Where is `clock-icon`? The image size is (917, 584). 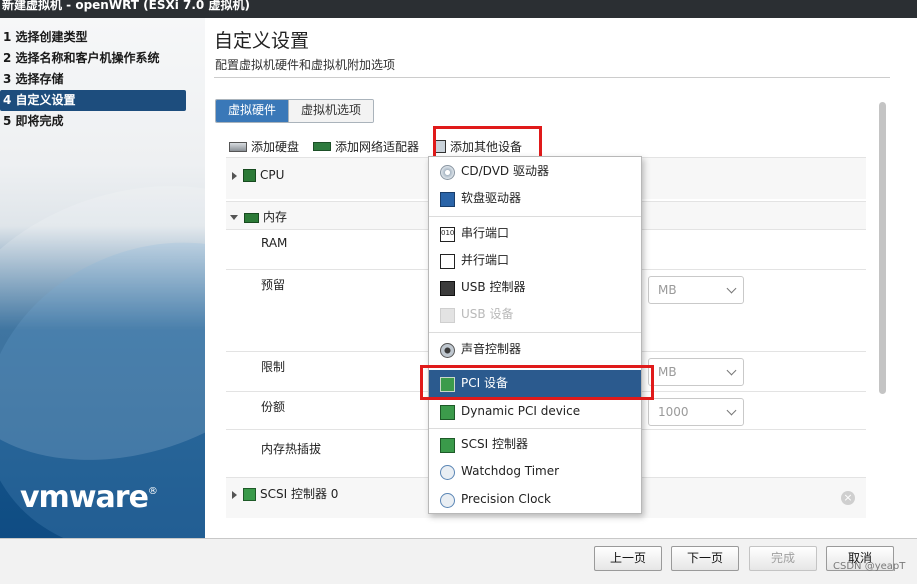 clock-icon is located at coordinates (447, 500).